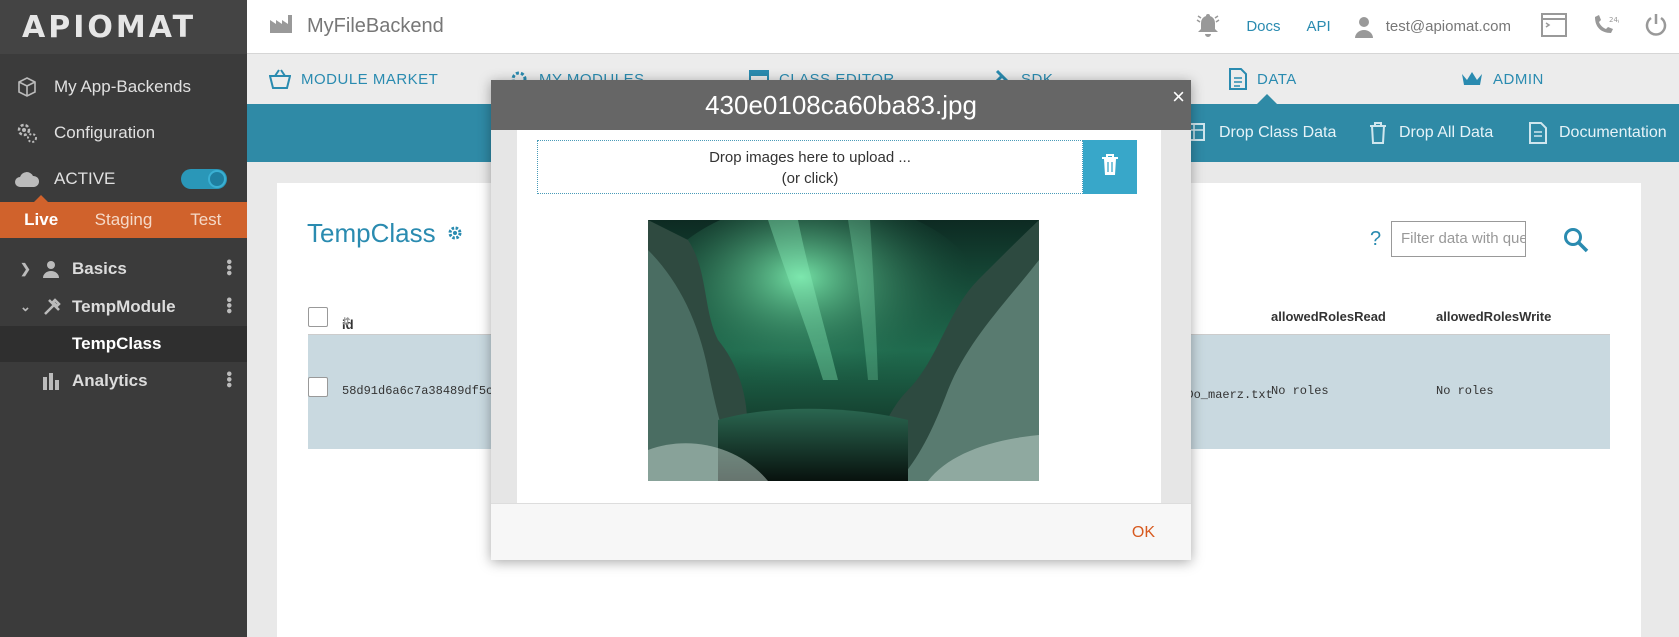 This screenshot has height=637, width=1679. I want to click on dialog-title: 430e0108ca60ba83.jpg, so click(841, 104).